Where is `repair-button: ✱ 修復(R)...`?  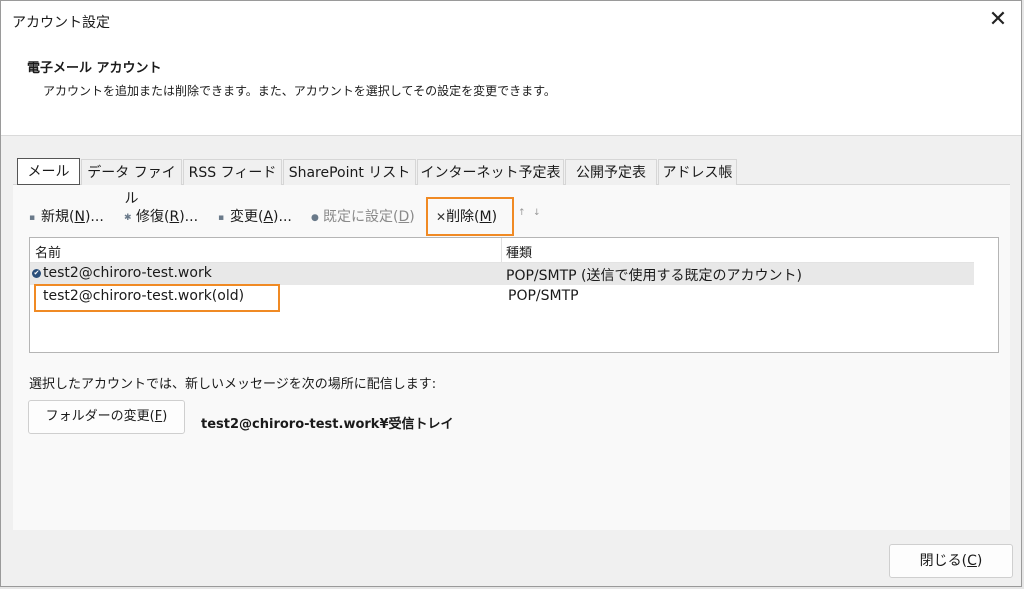 repair-button: ✱ 修復(R)... is located at coordinates (161, 217).